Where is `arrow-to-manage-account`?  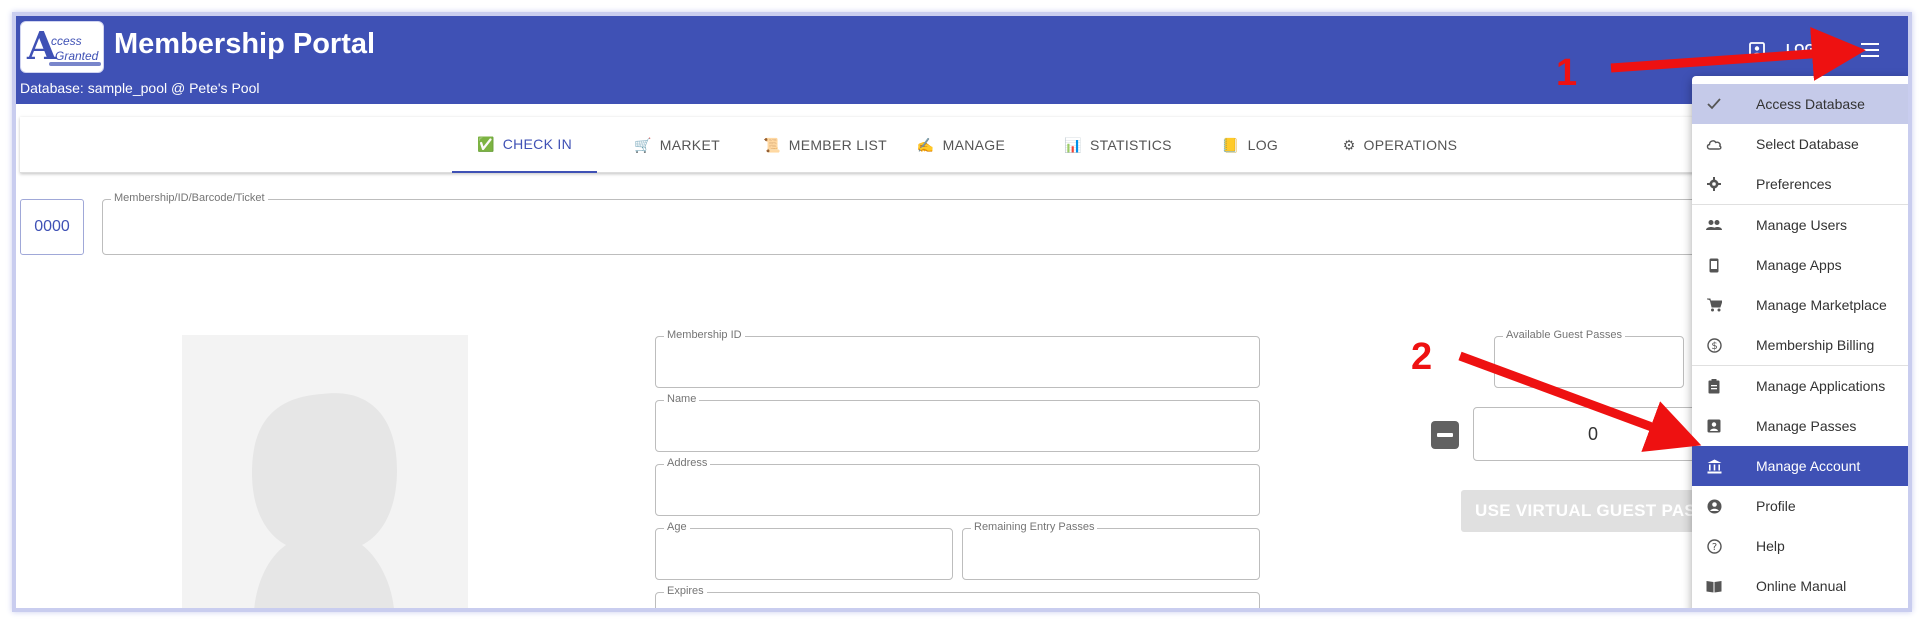 arrow-to-manage-account is located at coordinates (1580, 401).